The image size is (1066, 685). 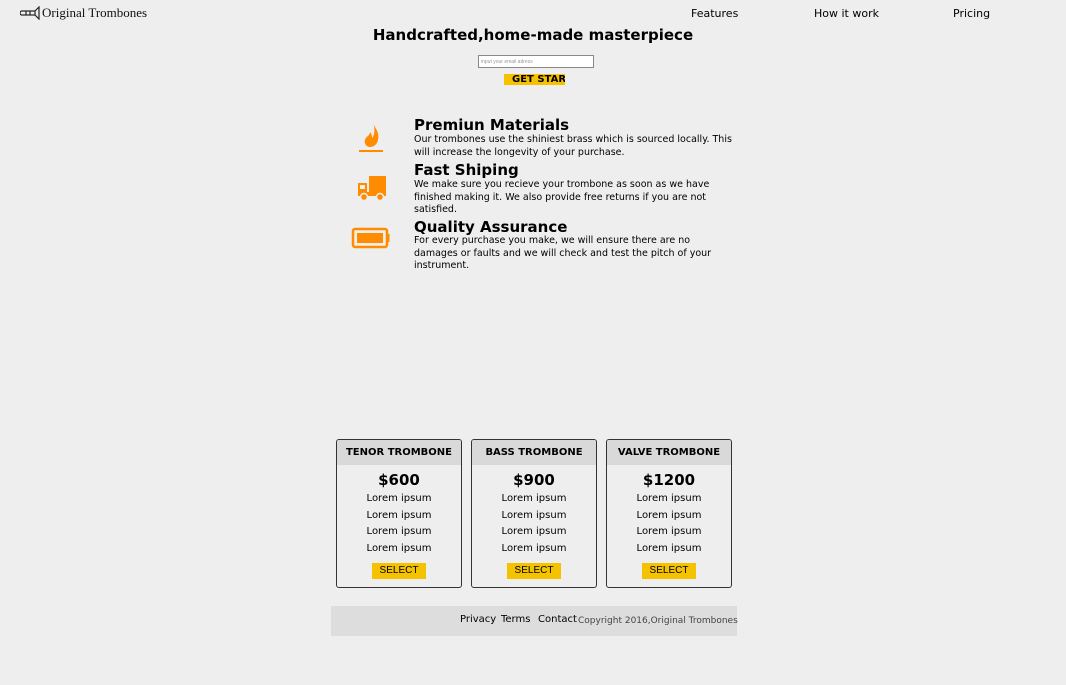 What do you see at coordinates (533, 35) in the screenshot?
I see `hero-title: Handcrafted,home-made masterpiece` at bounding box center [533, 35].